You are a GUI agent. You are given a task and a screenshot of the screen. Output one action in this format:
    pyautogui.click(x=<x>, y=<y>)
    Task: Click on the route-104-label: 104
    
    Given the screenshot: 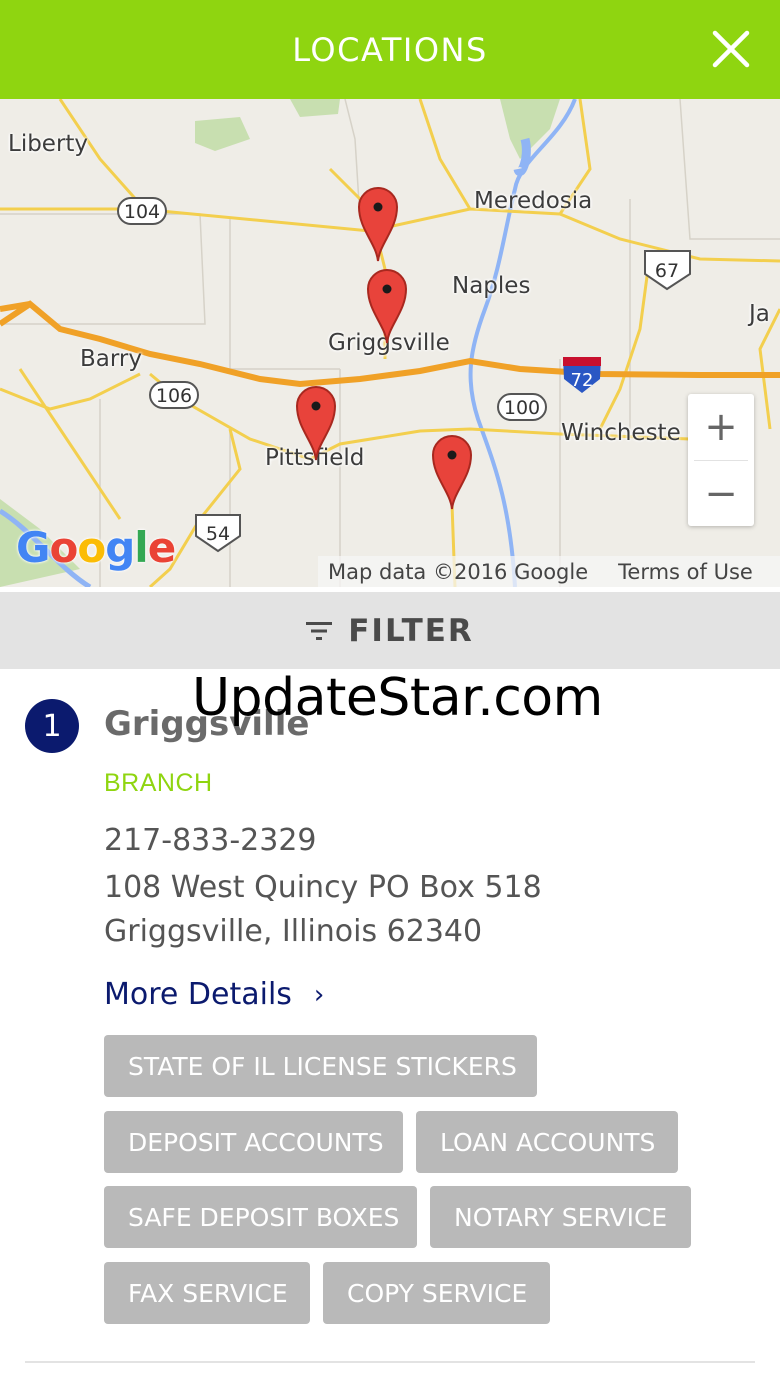 What is the action you would take?
    pyautogui.click(x=142, y=212)
    